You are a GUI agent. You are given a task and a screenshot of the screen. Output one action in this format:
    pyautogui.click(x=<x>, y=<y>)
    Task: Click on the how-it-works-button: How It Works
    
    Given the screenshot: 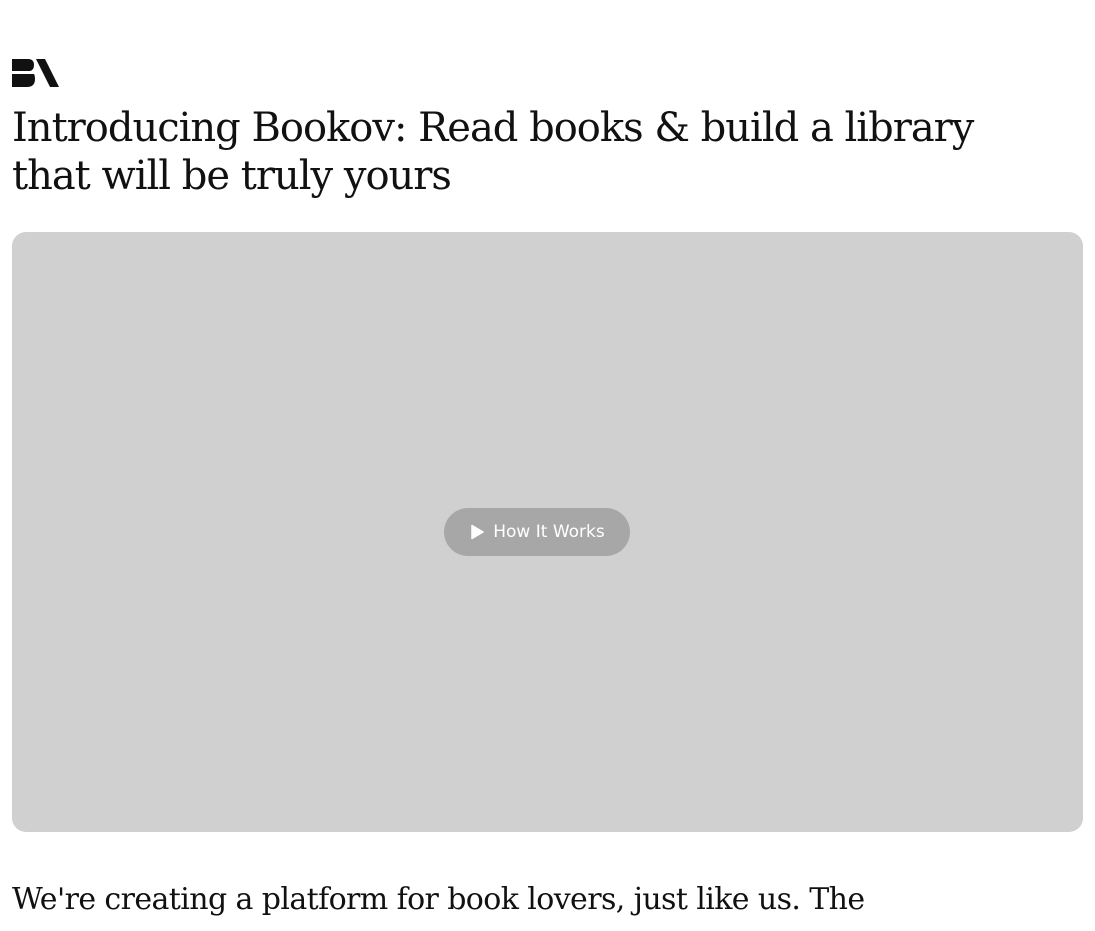 What is the action you would take?
    pyautogui.click(x=537, y=532)
    